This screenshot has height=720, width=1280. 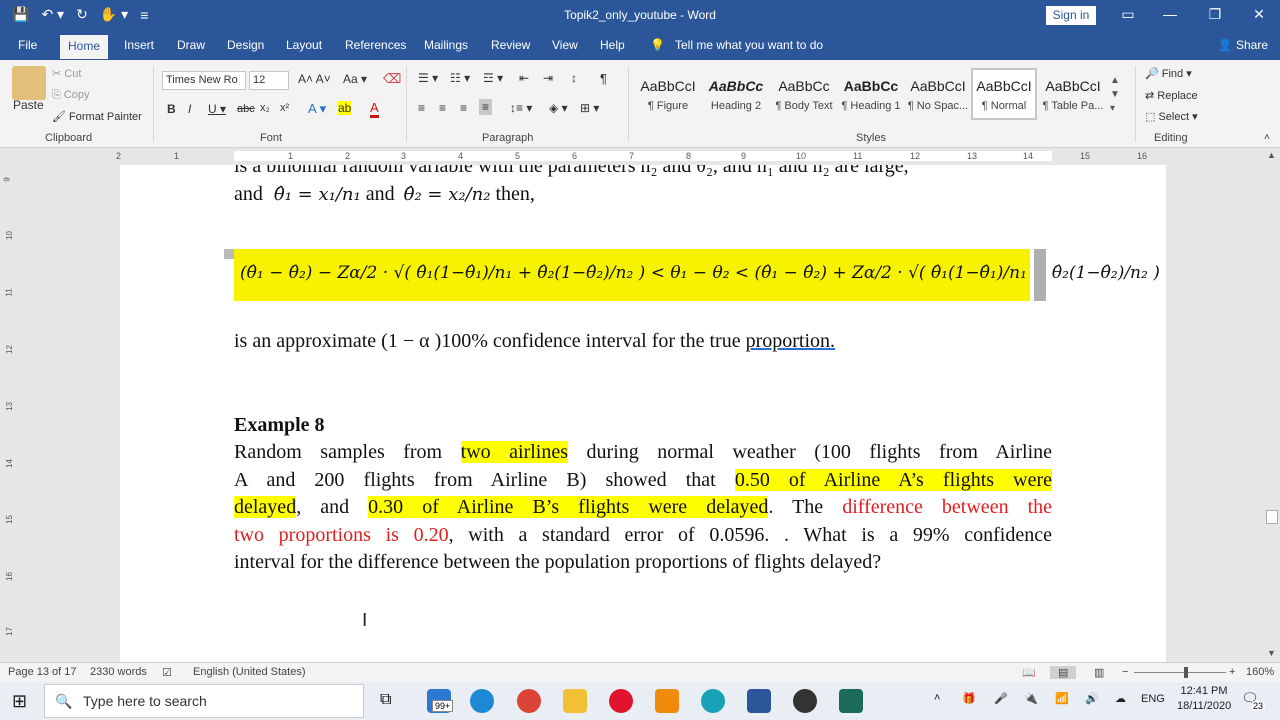 What do you see at coordinates (249, 672) in the screenshot?
I see `language-indicator: English (United States)` at bounding box center [249, 672].